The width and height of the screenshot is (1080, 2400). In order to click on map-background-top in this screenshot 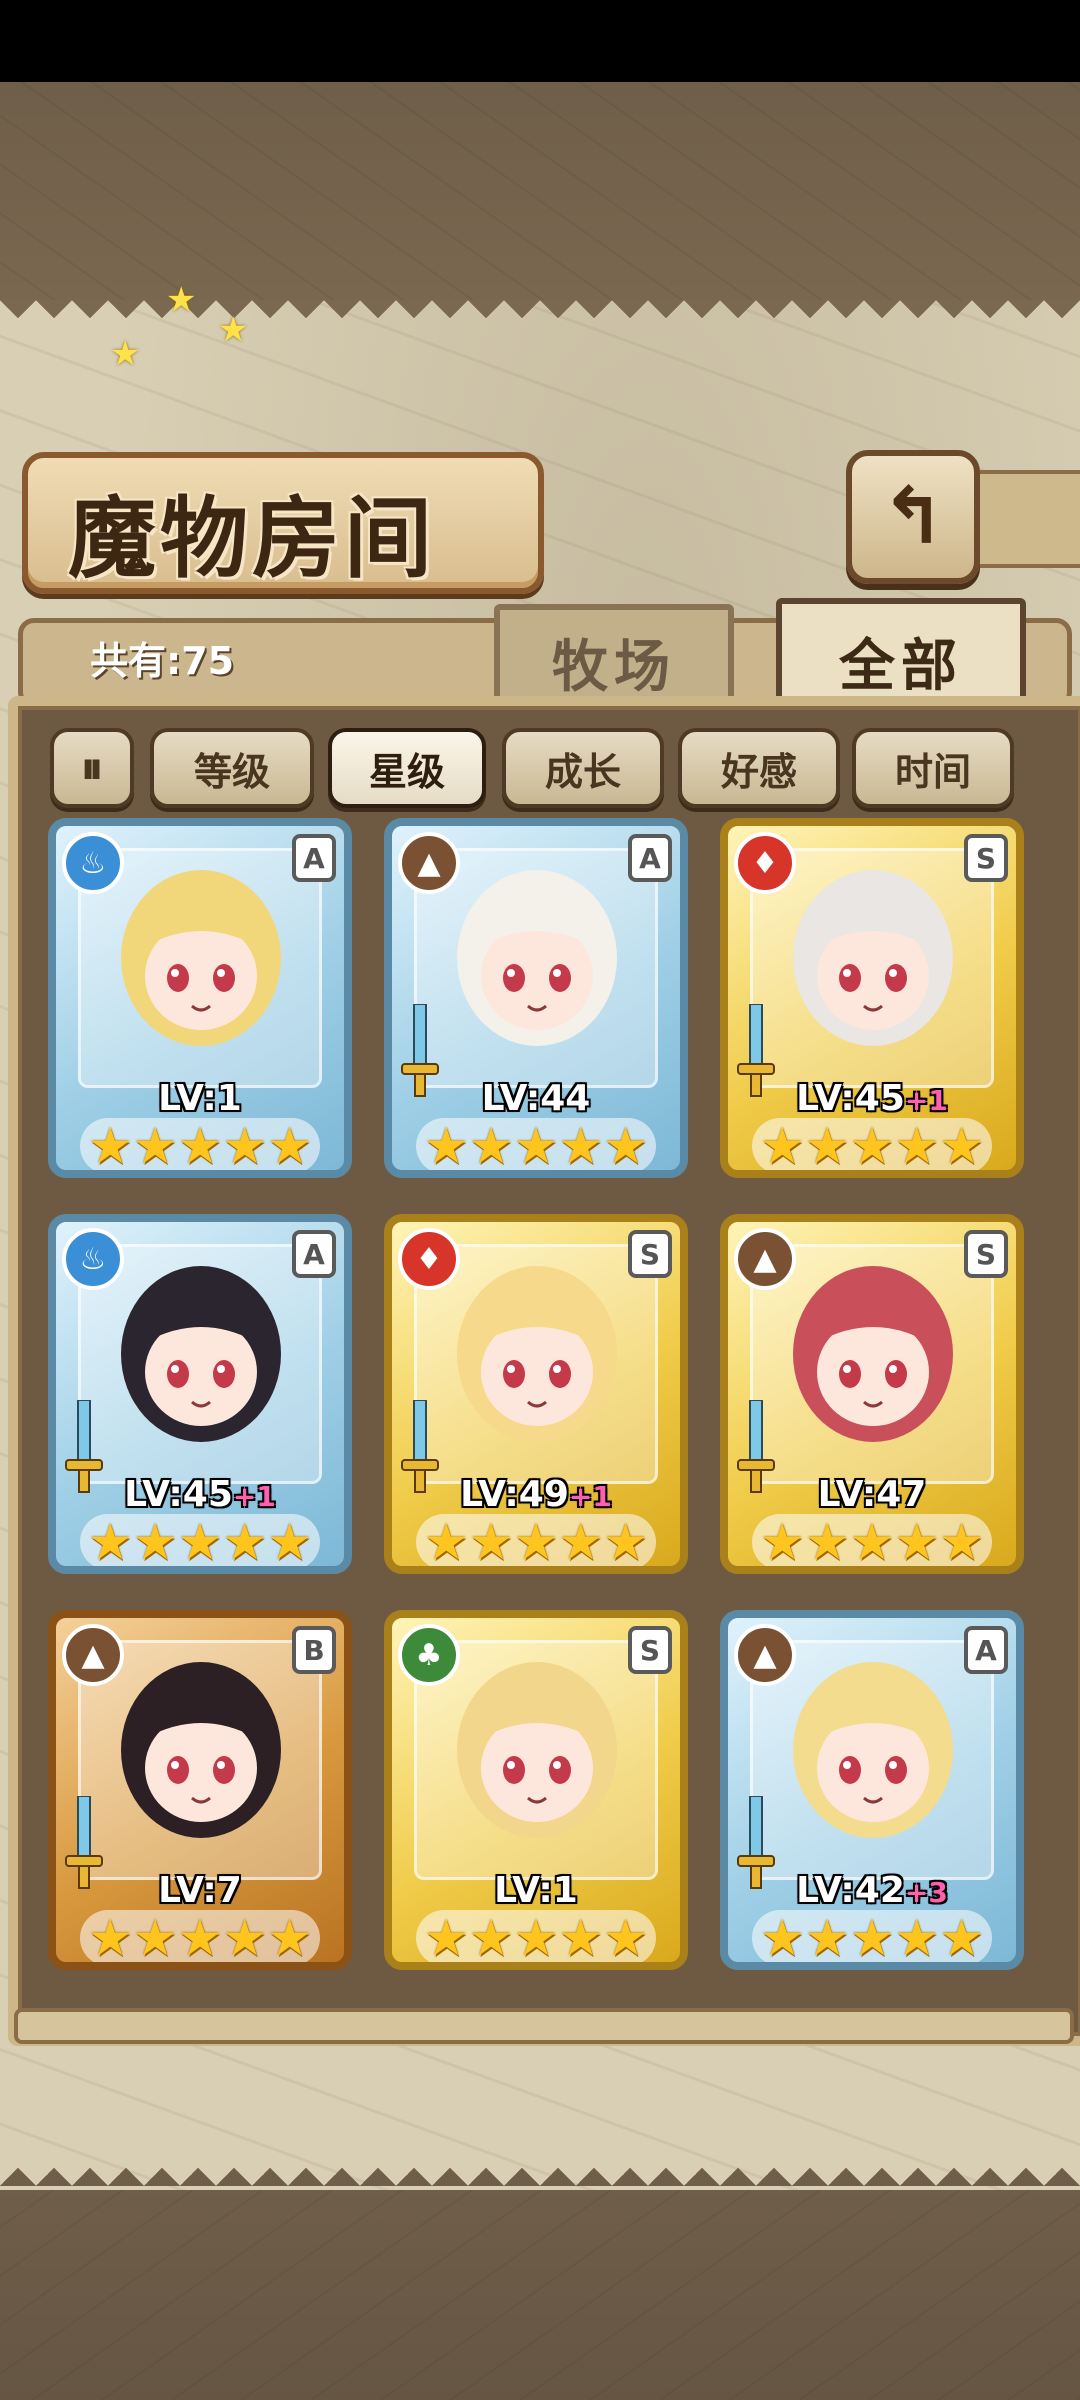, I will do `click(540, 197)`.